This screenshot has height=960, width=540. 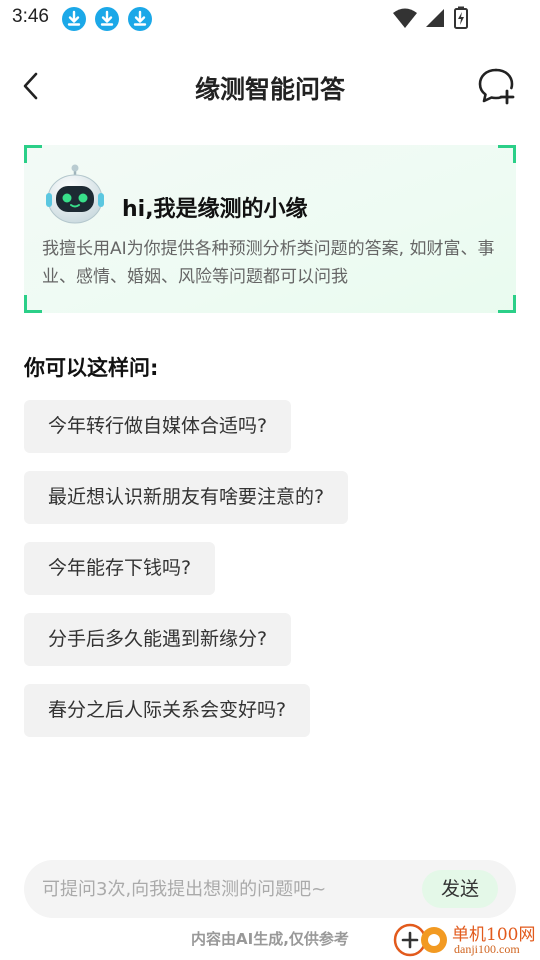 What do you see at coordinates (30, 16) in the screenshot?
I see `status-time: 3:46` at bounding box center [30, 16].